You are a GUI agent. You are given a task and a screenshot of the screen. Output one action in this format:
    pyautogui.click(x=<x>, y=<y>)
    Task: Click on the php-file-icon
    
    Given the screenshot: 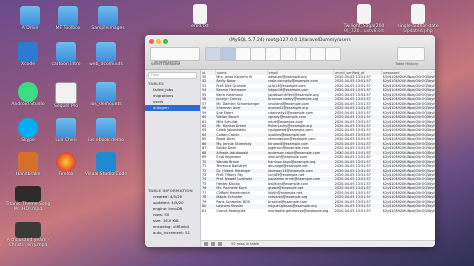 What is the action you would take?
    pyautogui.click(x=418, y=14)
    